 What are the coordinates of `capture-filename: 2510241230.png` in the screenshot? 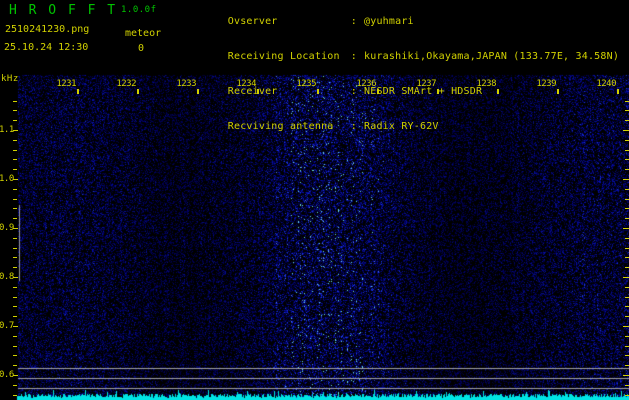 It's located at (47, 29).